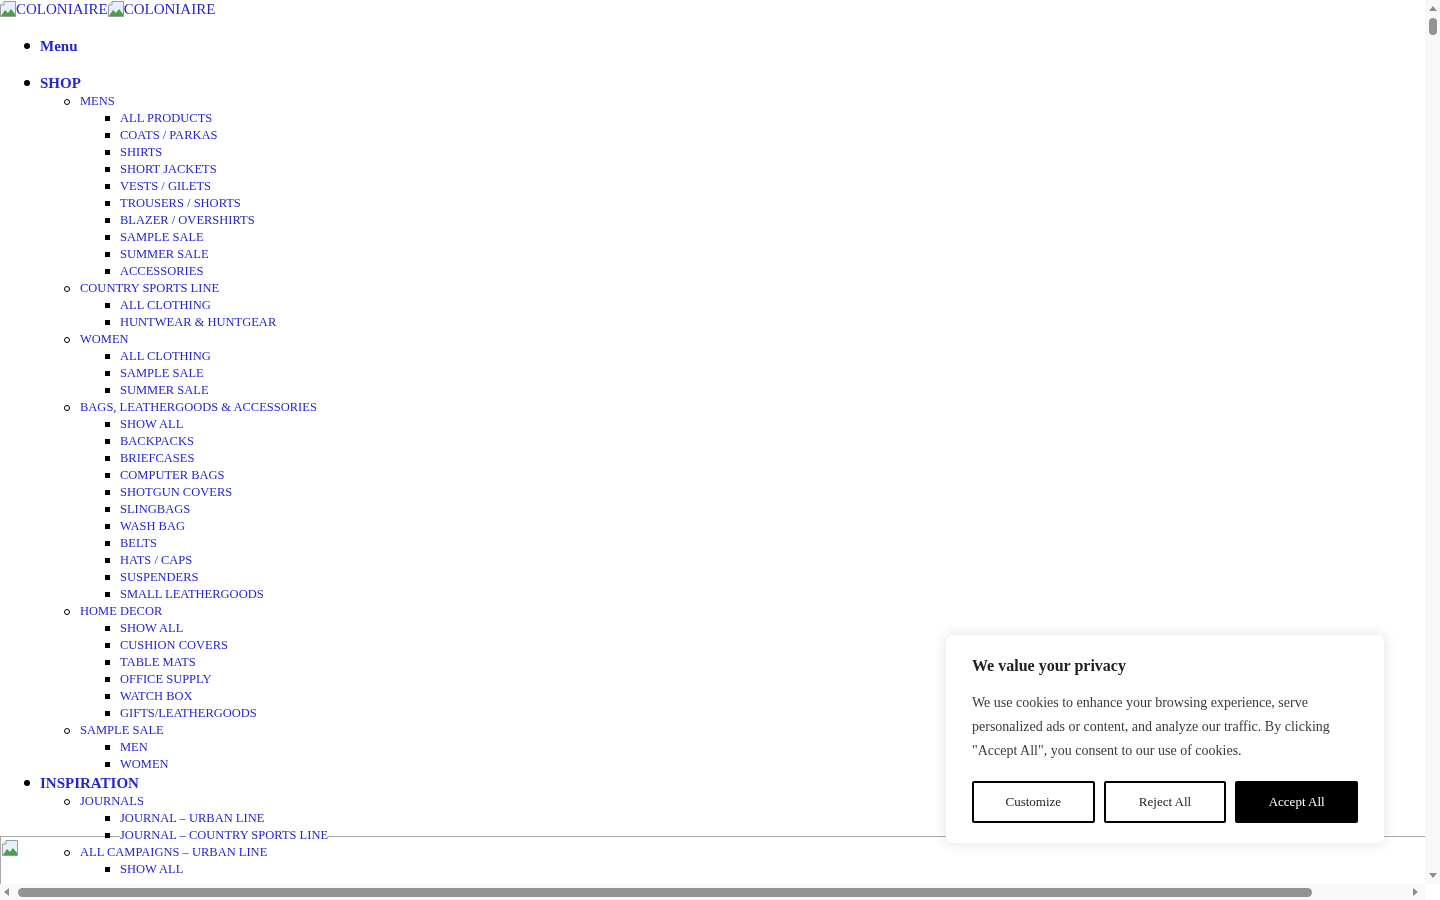 The width and height of the screenshot is (1440, 900). What do you see at coordinates (6, 892) in the screenshot?
I see `left-arrow-icon` at bounding box center [6, 892].